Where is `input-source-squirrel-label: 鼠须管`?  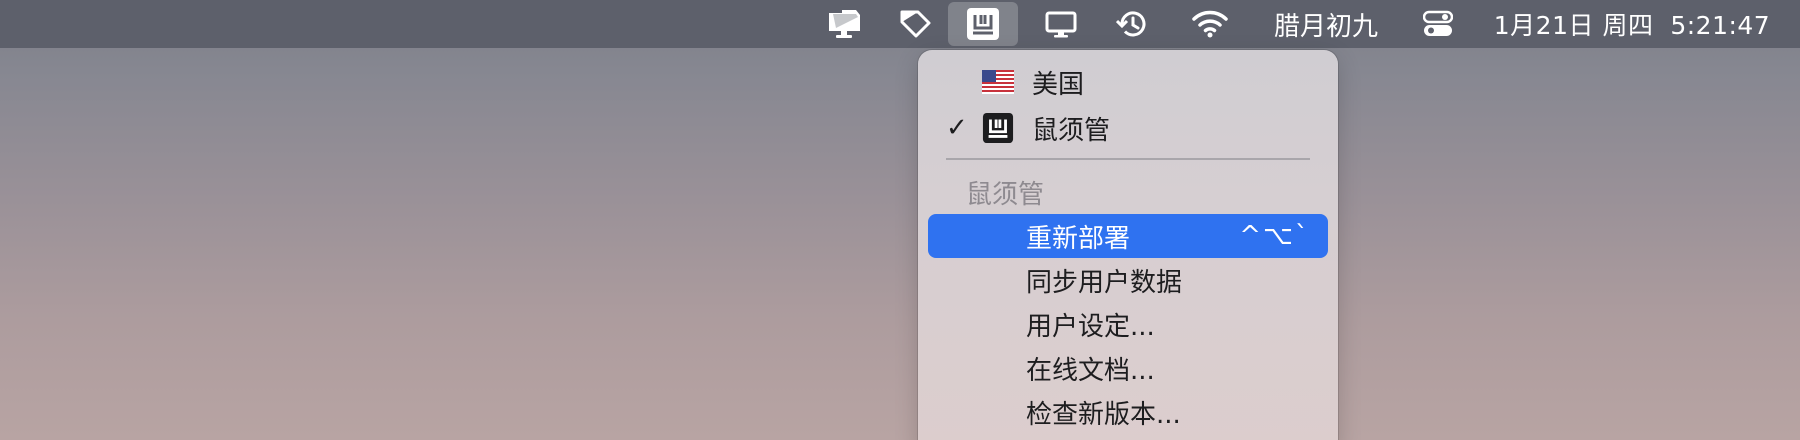 input-source-squirrel-label: 鼠须管 is located at coordinates (1071, 130).